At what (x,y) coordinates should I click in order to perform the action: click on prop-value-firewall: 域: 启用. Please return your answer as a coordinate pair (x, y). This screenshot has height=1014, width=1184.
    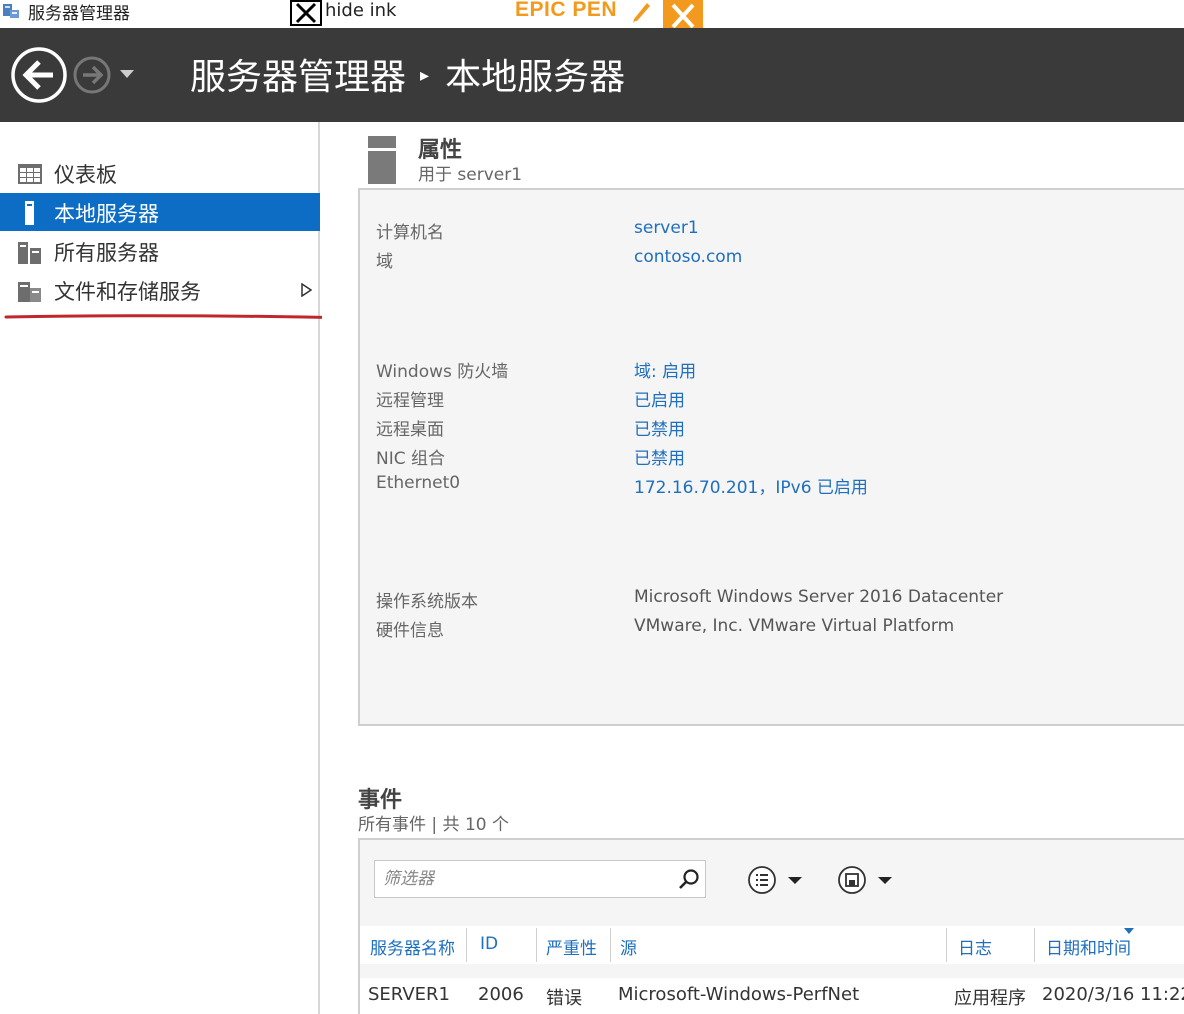
    Looking at the image, I should click on (665, 369).